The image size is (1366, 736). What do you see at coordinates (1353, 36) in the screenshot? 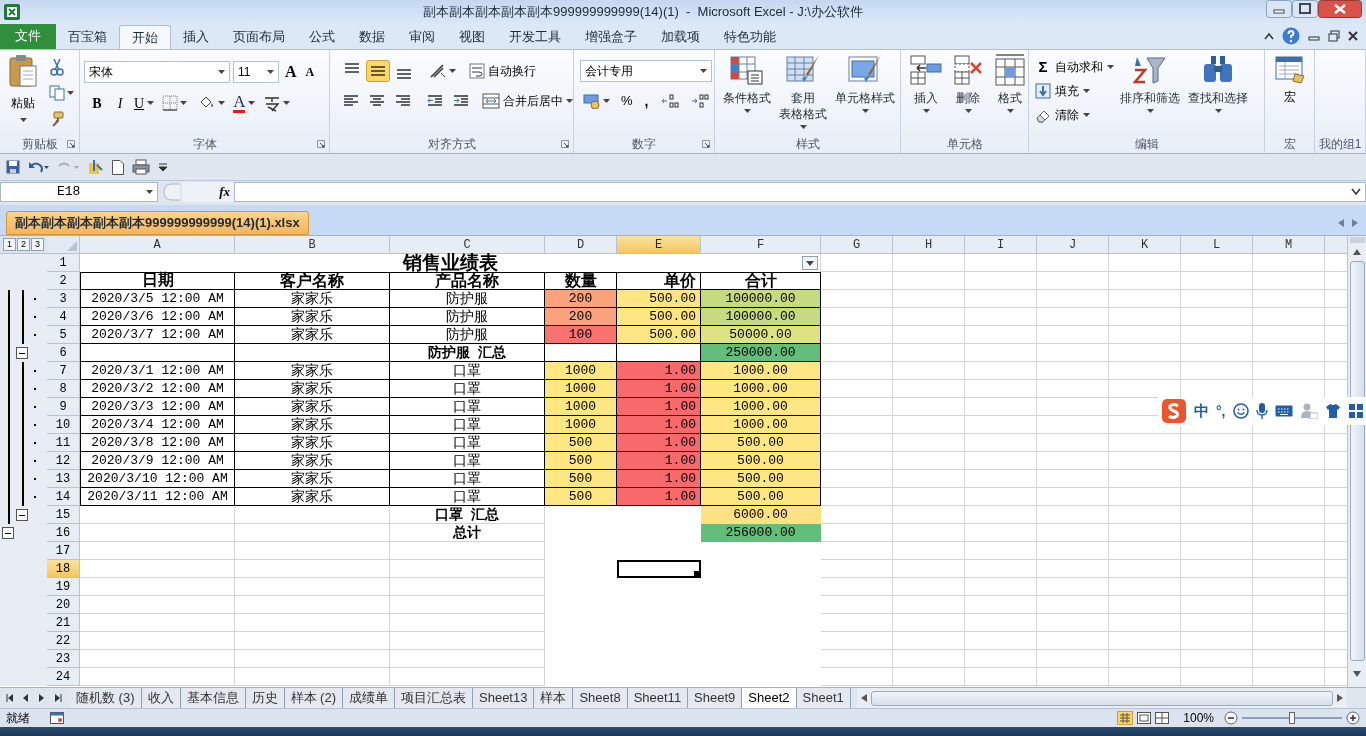
I see `close-icon` at bounding box center [1353, 36].